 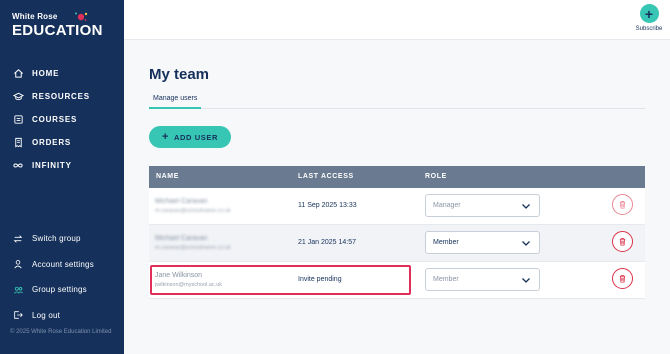 What do you see at coordinates (18, 143) in the screenshot?
I see `receipt-icon` at bounding box center [18, 143].